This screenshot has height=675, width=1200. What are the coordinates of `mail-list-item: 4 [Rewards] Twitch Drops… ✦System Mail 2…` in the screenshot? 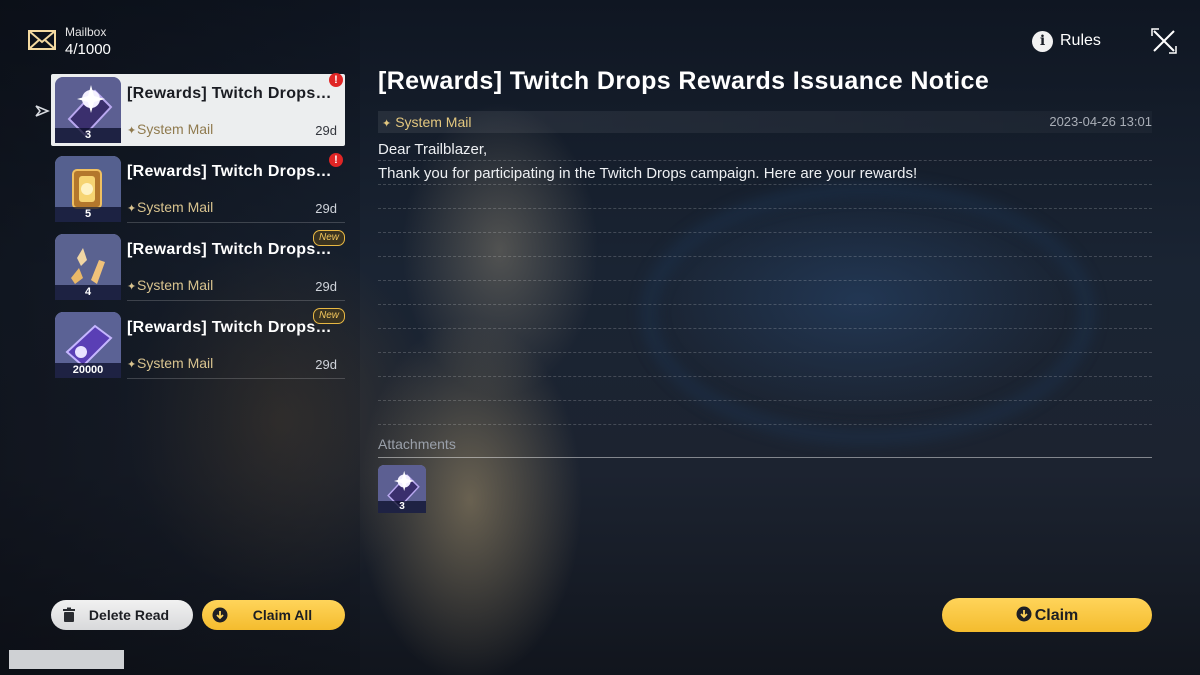 It's located at (200, 265).